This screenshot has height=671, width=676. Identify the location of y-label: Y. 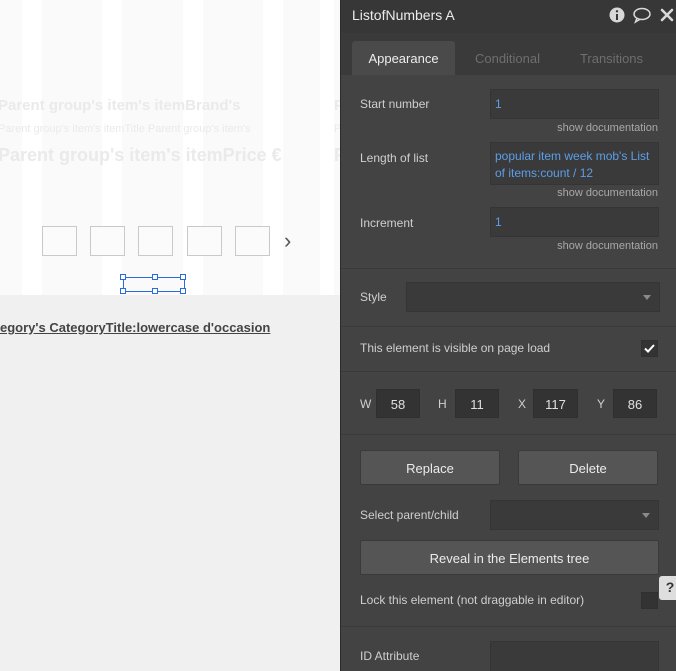
(601, 404).